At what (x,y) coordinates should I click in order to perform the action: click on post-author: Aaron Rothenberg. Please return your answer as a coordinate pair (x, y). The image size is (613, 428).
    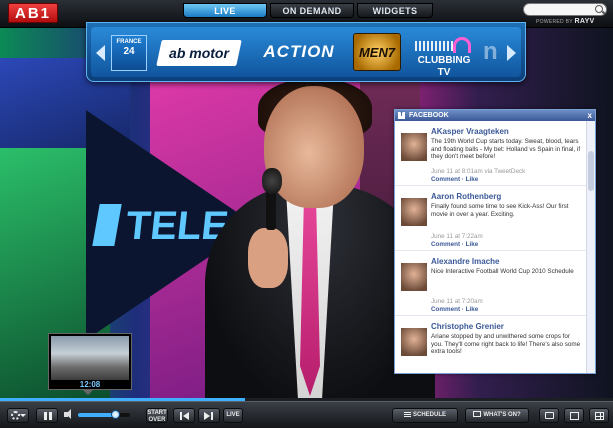
    Looking at the image, I should click on (507, 197).